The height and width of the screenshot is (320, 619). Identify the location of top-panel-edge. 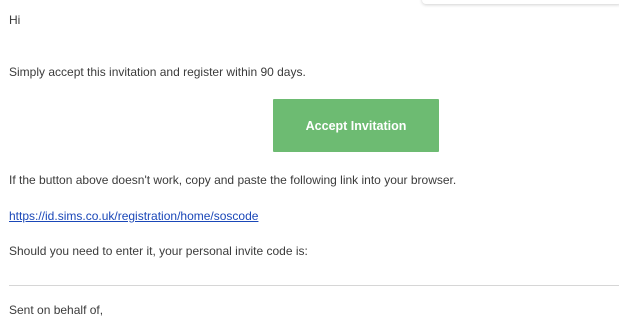
(520, 2).